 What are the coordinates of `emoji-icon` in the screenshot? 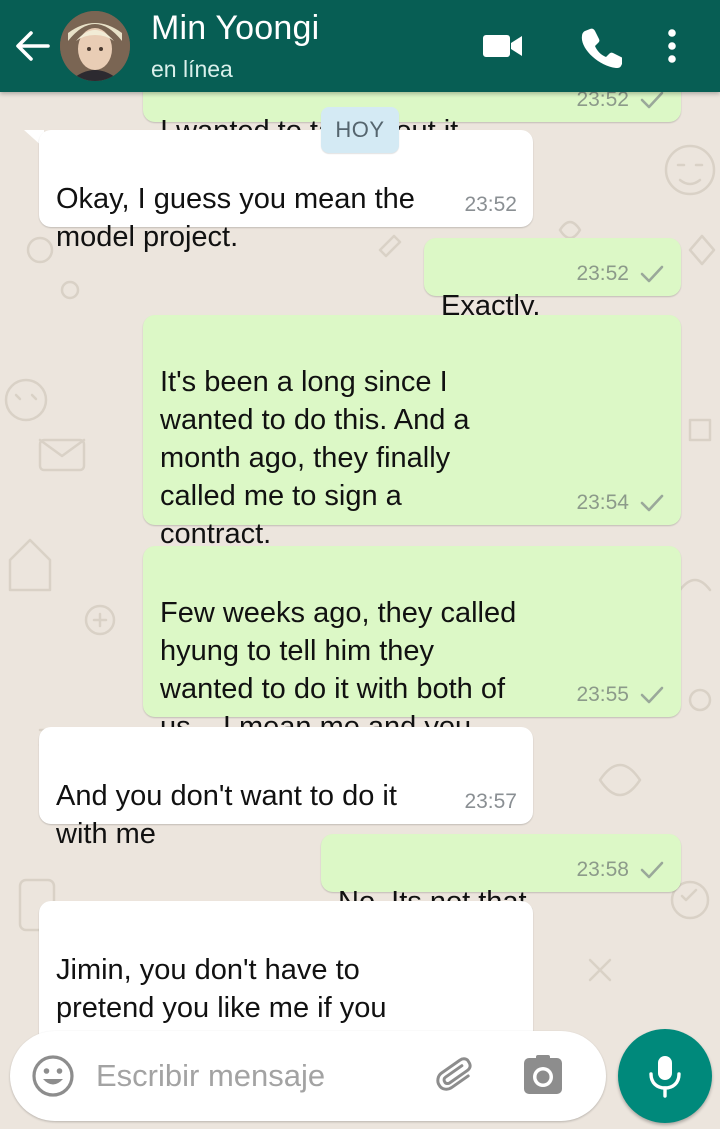 It's located at (53, 1076).